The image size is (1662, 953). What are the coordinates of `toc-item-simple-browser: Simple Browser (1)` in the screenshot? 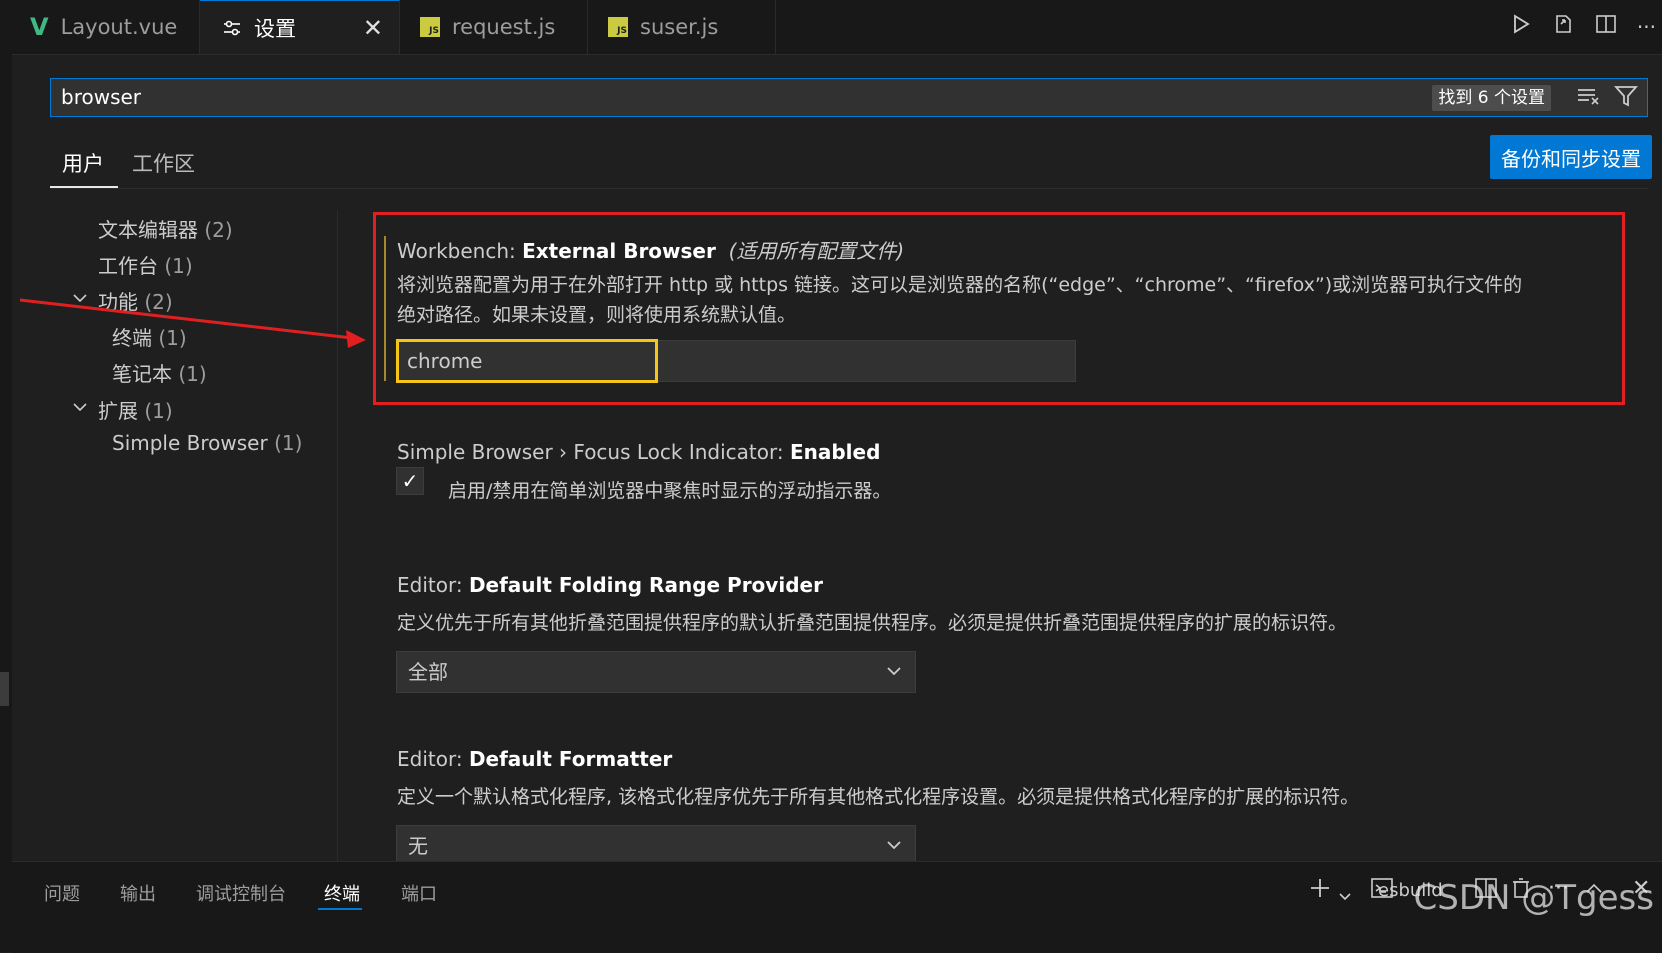 It's located at (207, 443).